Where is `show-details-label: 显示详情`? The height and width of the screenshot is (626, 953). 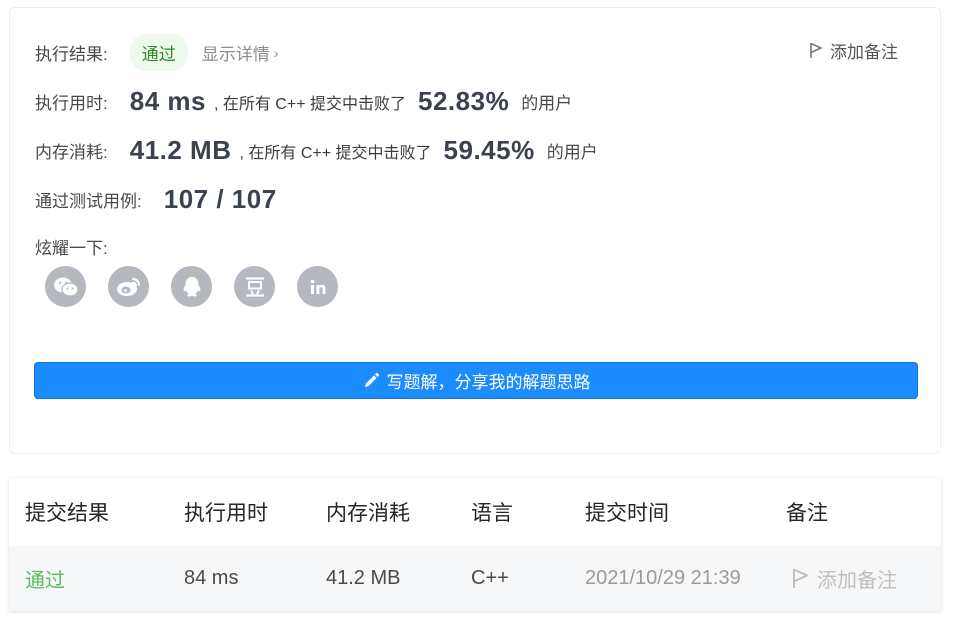 show-details-label: 显示详情 is located at coordinates (235, 54).